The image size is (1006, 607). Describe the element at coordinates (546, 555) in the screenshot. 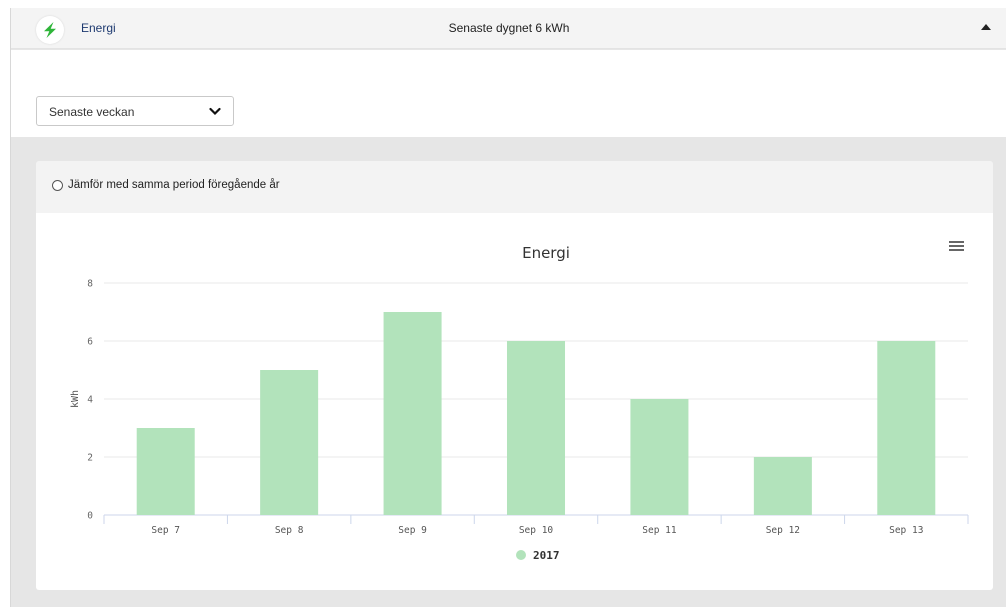

I see `legend-label: 2017` at that location.